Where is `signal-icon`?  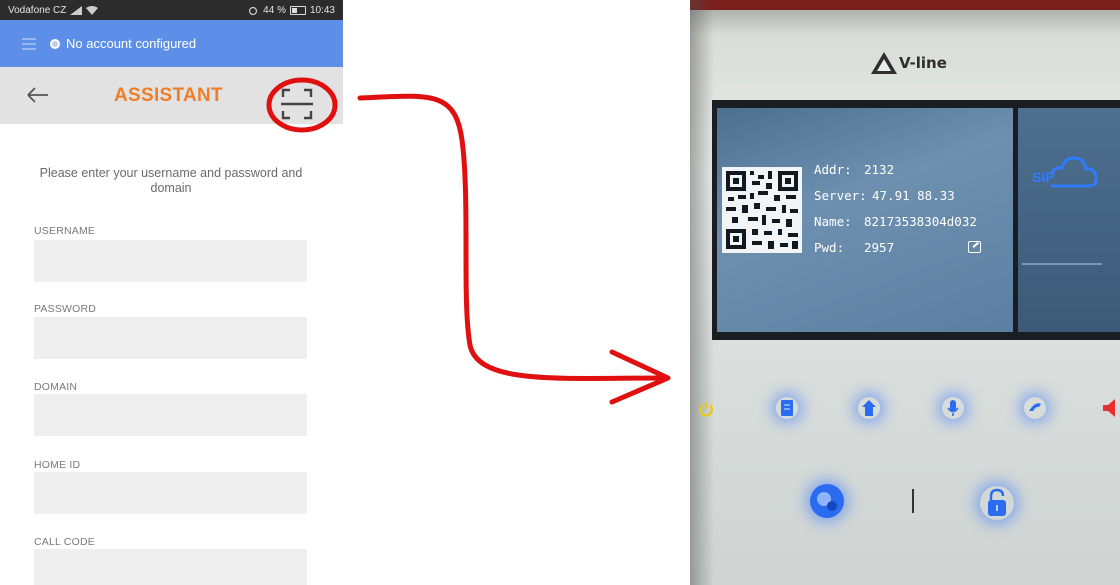
signal-icon is located at coordinates (76, 10).